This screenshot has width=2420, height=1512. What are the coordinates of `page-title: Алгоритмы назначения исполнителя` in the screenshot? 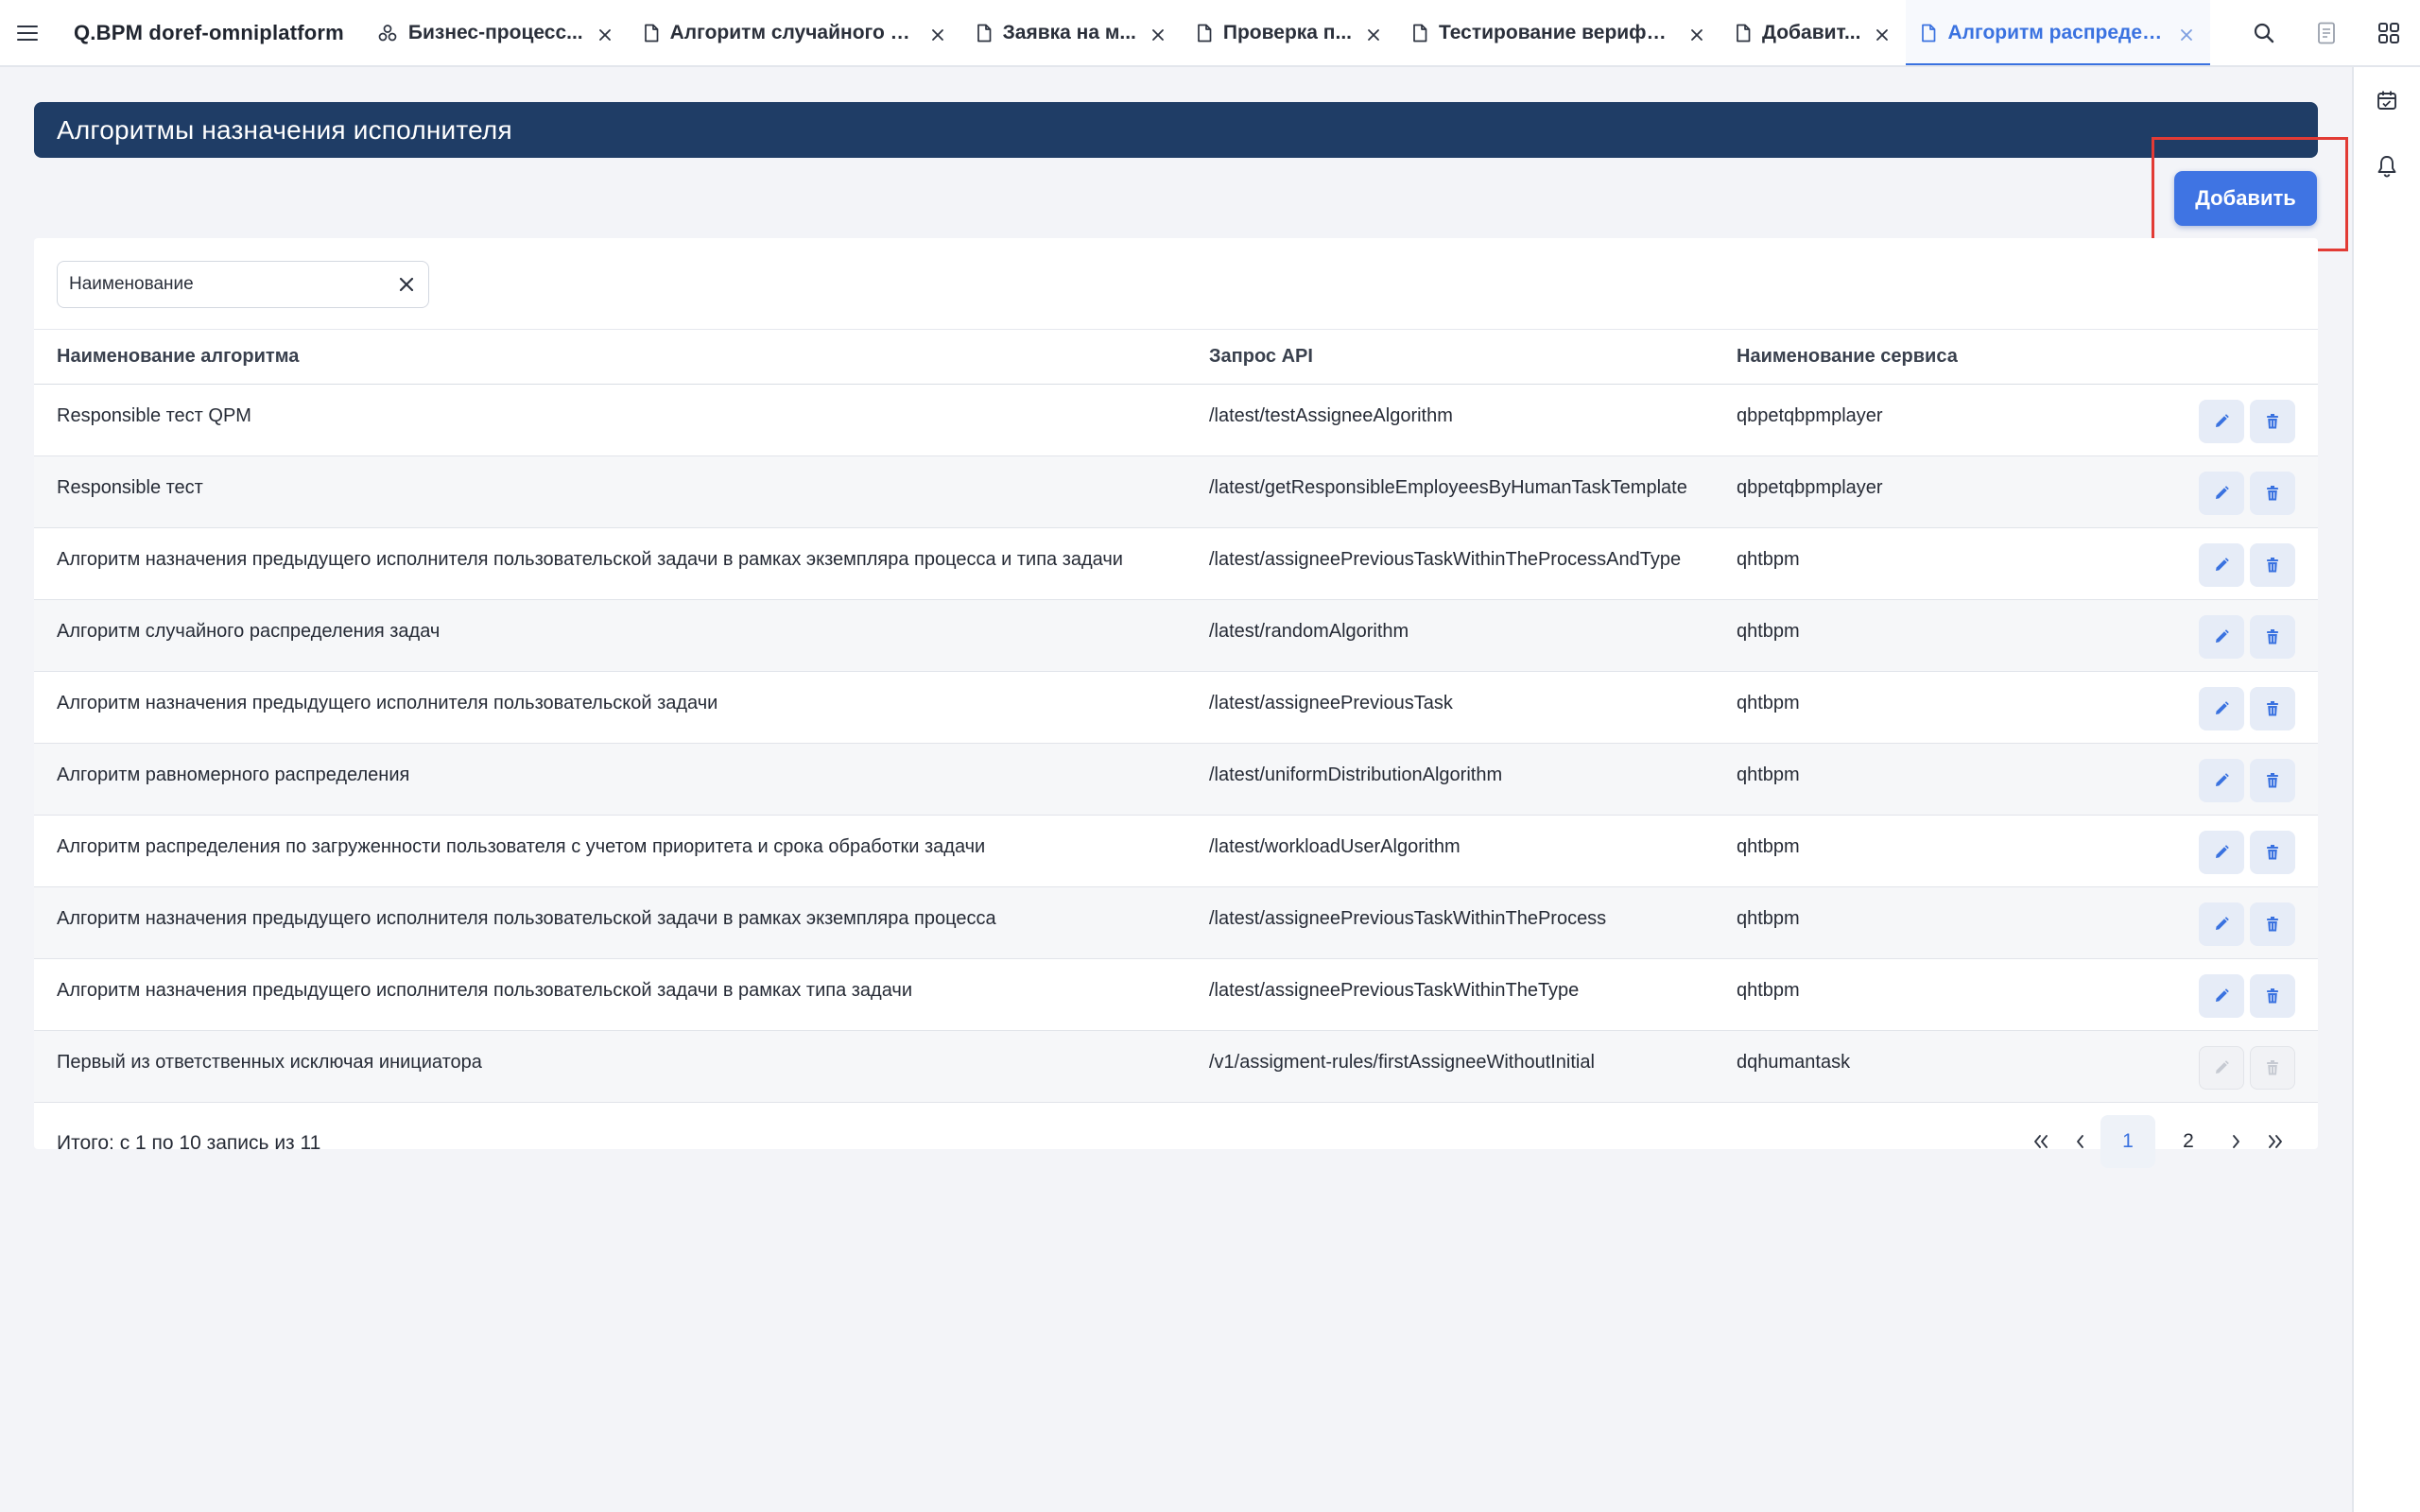 It's located at (284, 129).